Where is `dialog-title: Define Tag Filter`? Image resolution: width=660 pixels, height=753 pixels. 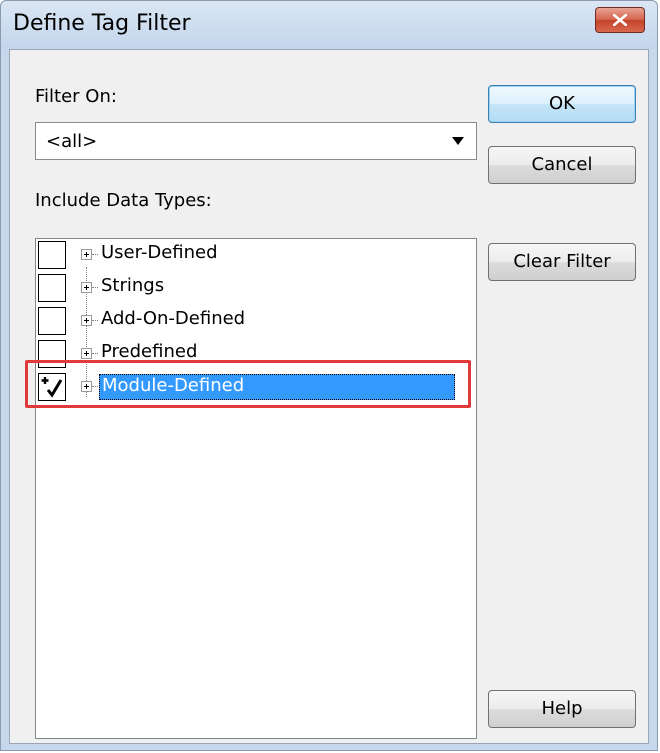 dialog-title: Define Tag Filter is located at coordinates (102, 23).